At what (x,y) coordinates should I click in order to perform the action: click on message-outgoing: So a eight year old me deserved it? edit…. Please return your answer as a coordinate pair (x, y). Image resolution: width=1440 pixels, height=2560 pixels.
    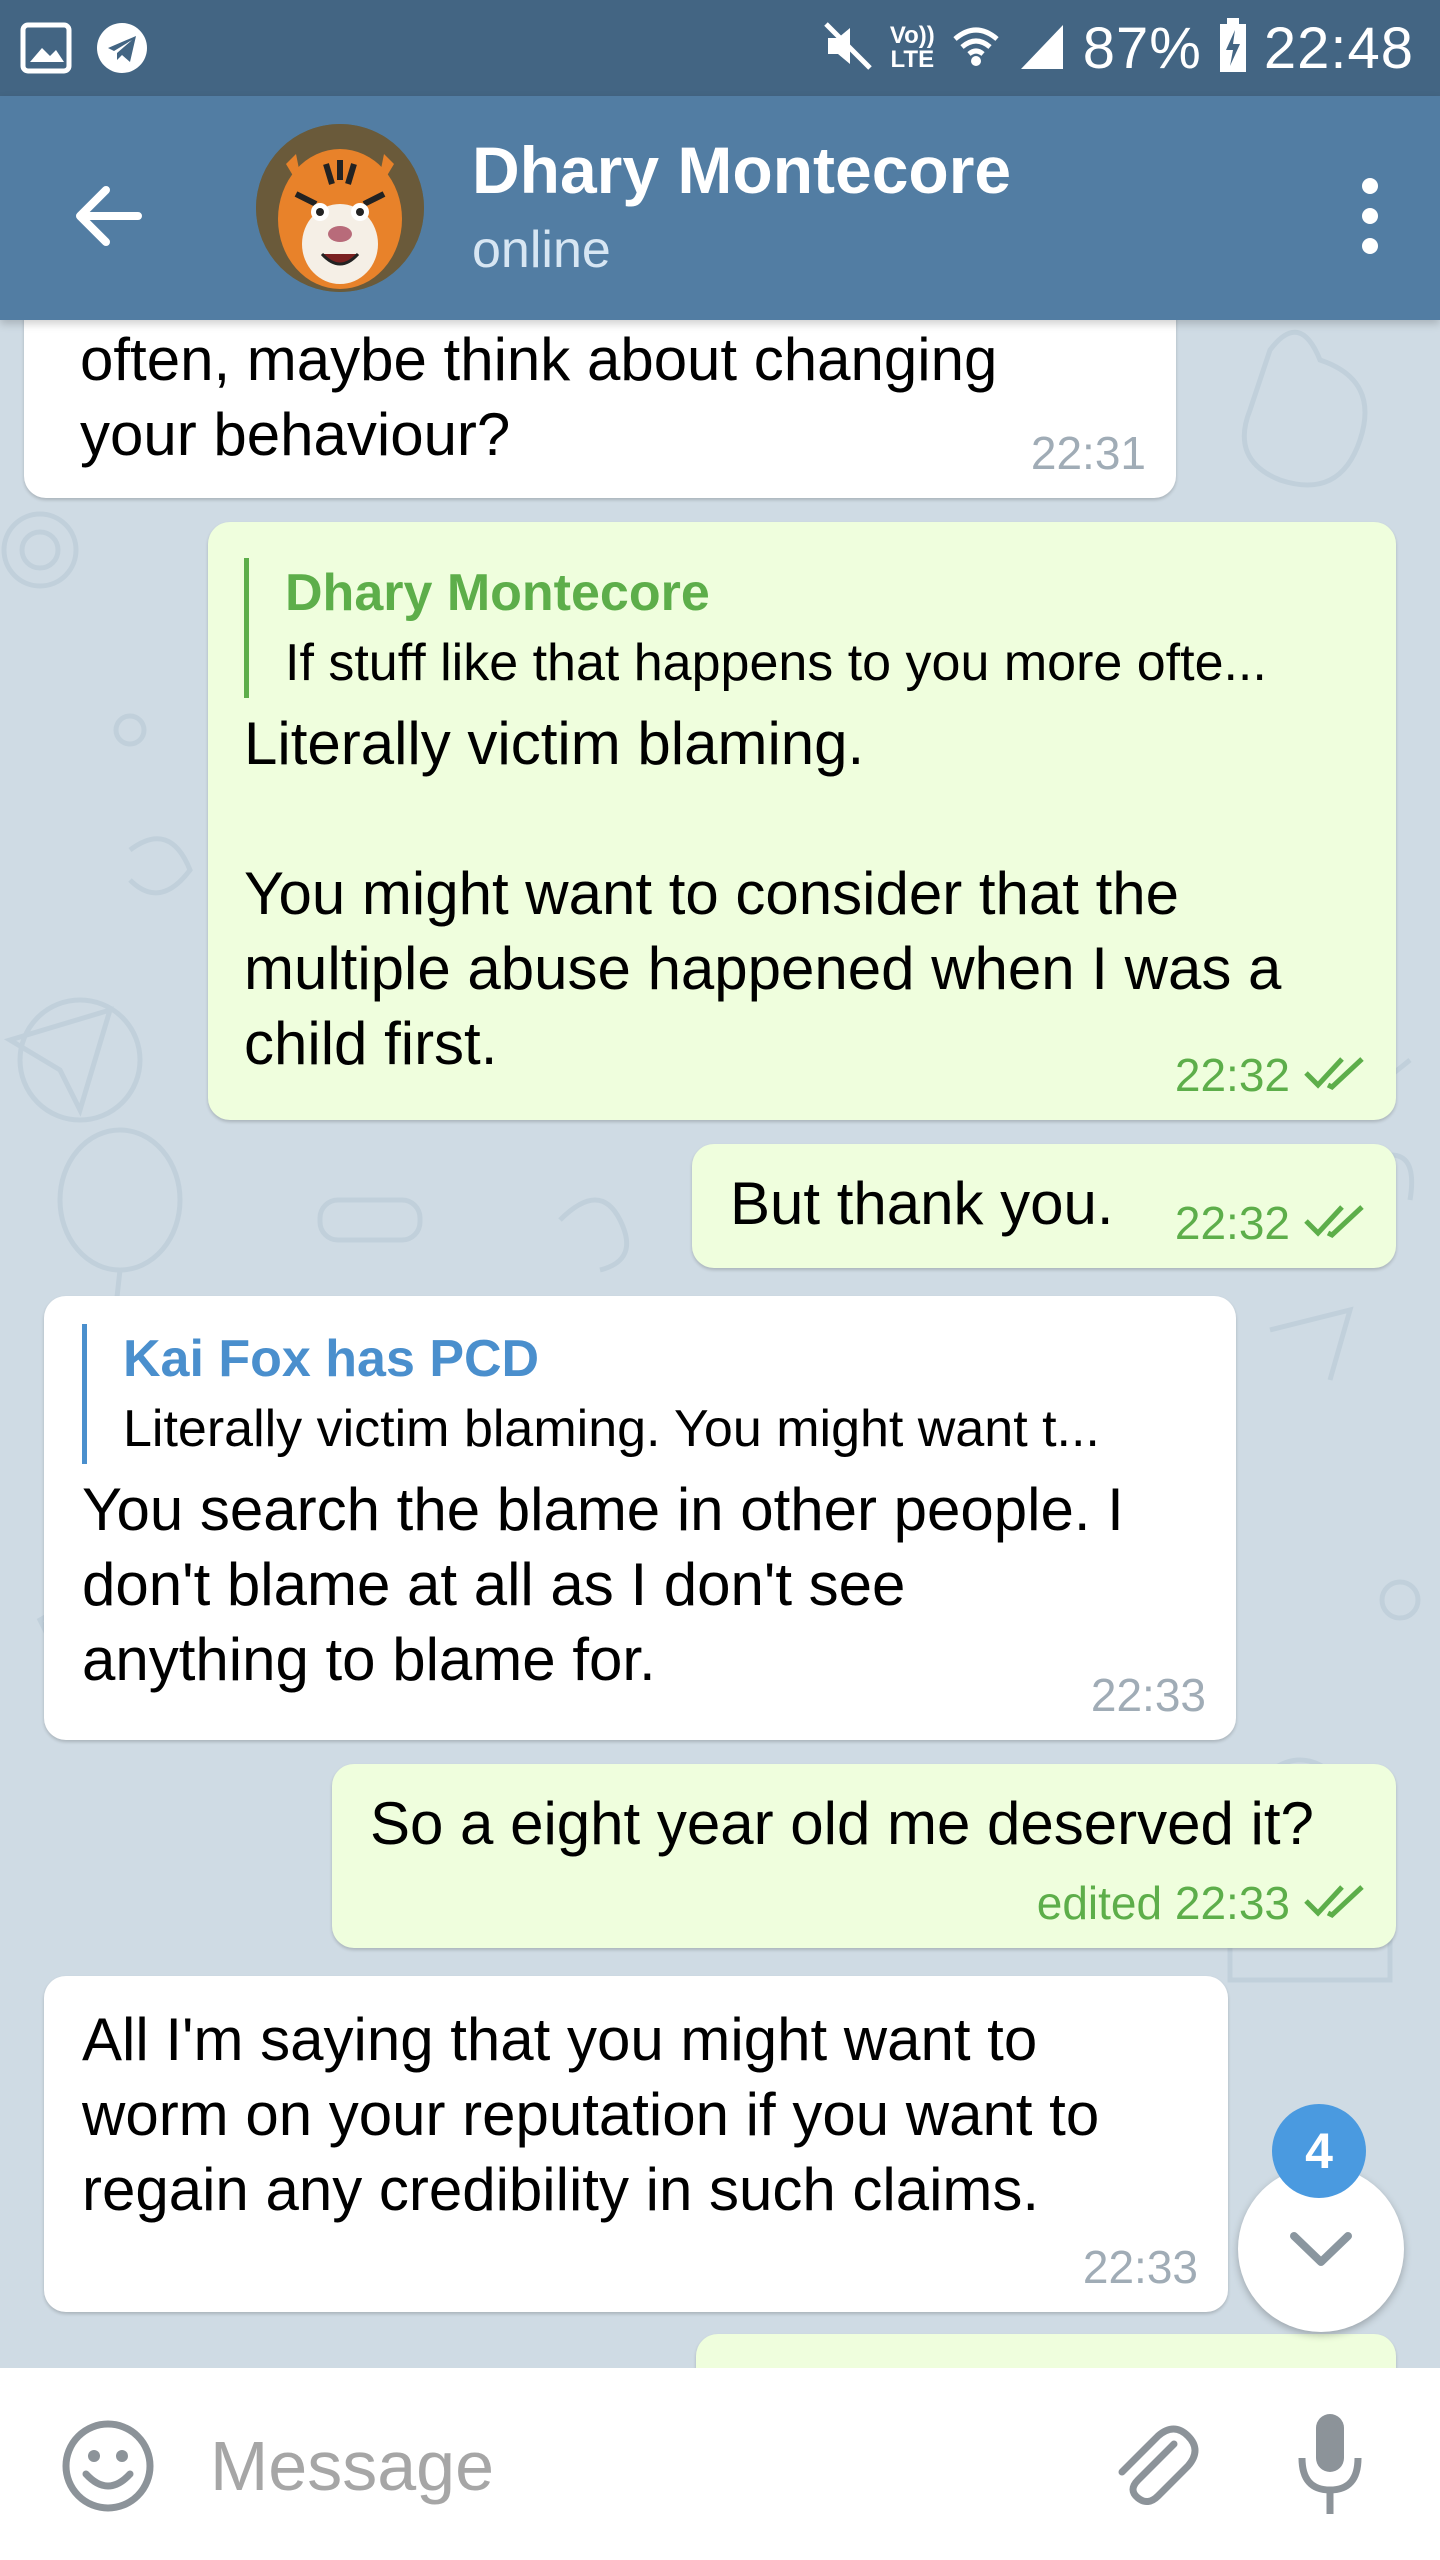
    Looking at the image, I should click on (864, 1856).